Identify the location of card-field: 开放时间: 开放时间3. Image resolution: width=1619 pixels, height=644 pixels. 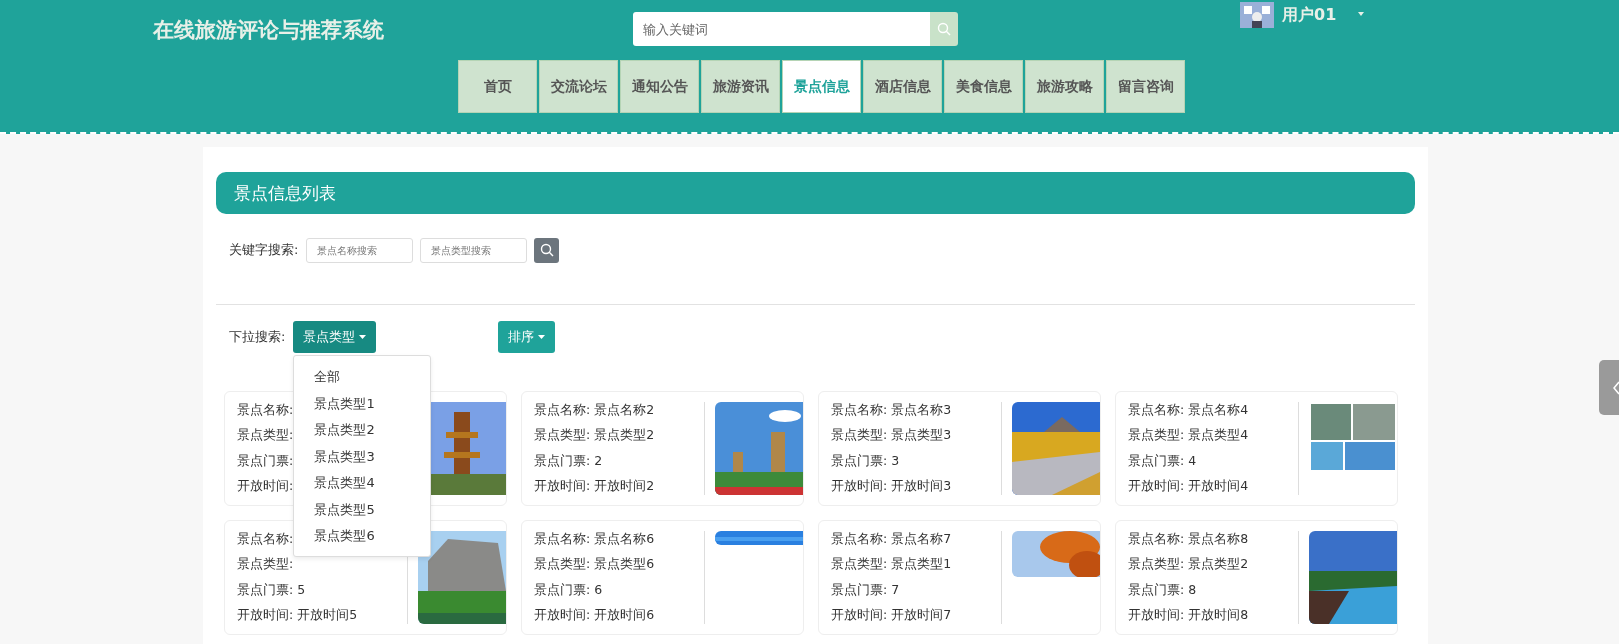
(891, 486).